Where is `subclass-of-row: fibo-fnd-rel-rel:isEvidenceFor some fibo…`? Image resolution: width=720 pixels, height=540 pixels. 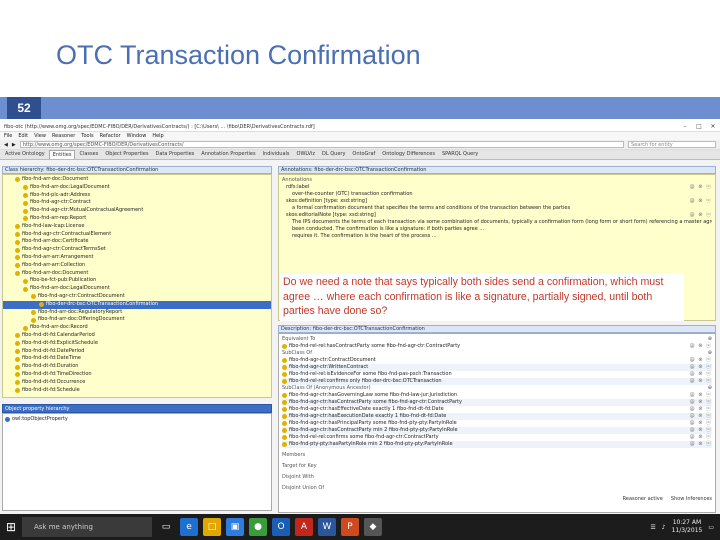
subclass-of-row: fibo-fnd-rel-rel:isEvidenceFor some fibo… is located at coordinates (497, 374).